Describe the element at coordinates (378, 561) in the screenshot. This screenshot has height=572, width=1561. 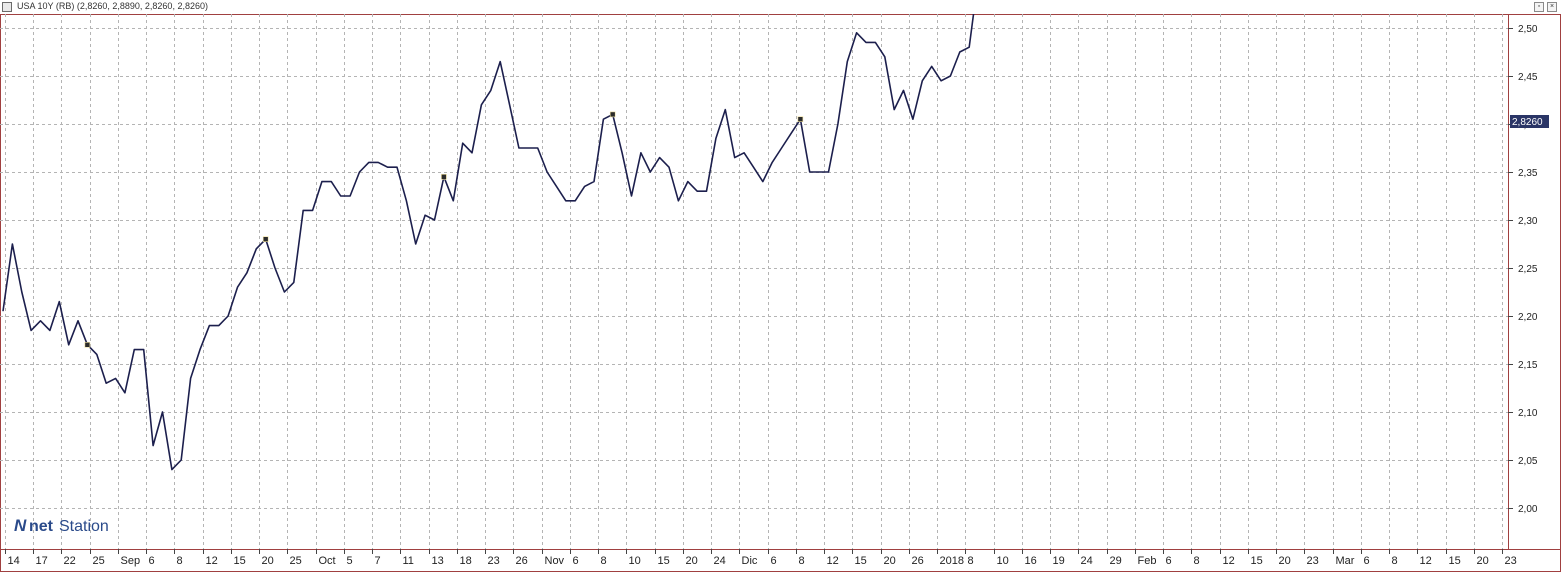
I see `x-tick-label: 7` at that location.